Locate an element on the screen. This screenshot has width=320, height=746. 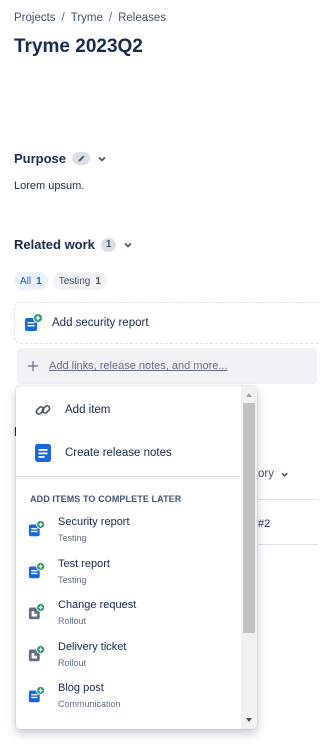
purpose-toggle is located at coordinates (102, 159).